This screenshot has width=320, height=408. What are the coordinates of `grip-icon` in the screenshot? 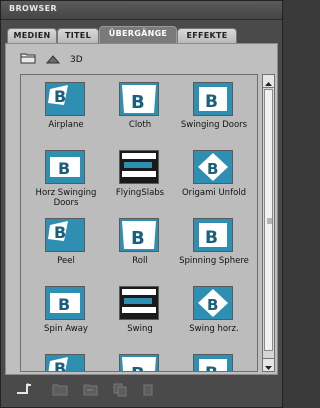 It's located at (269, 221).